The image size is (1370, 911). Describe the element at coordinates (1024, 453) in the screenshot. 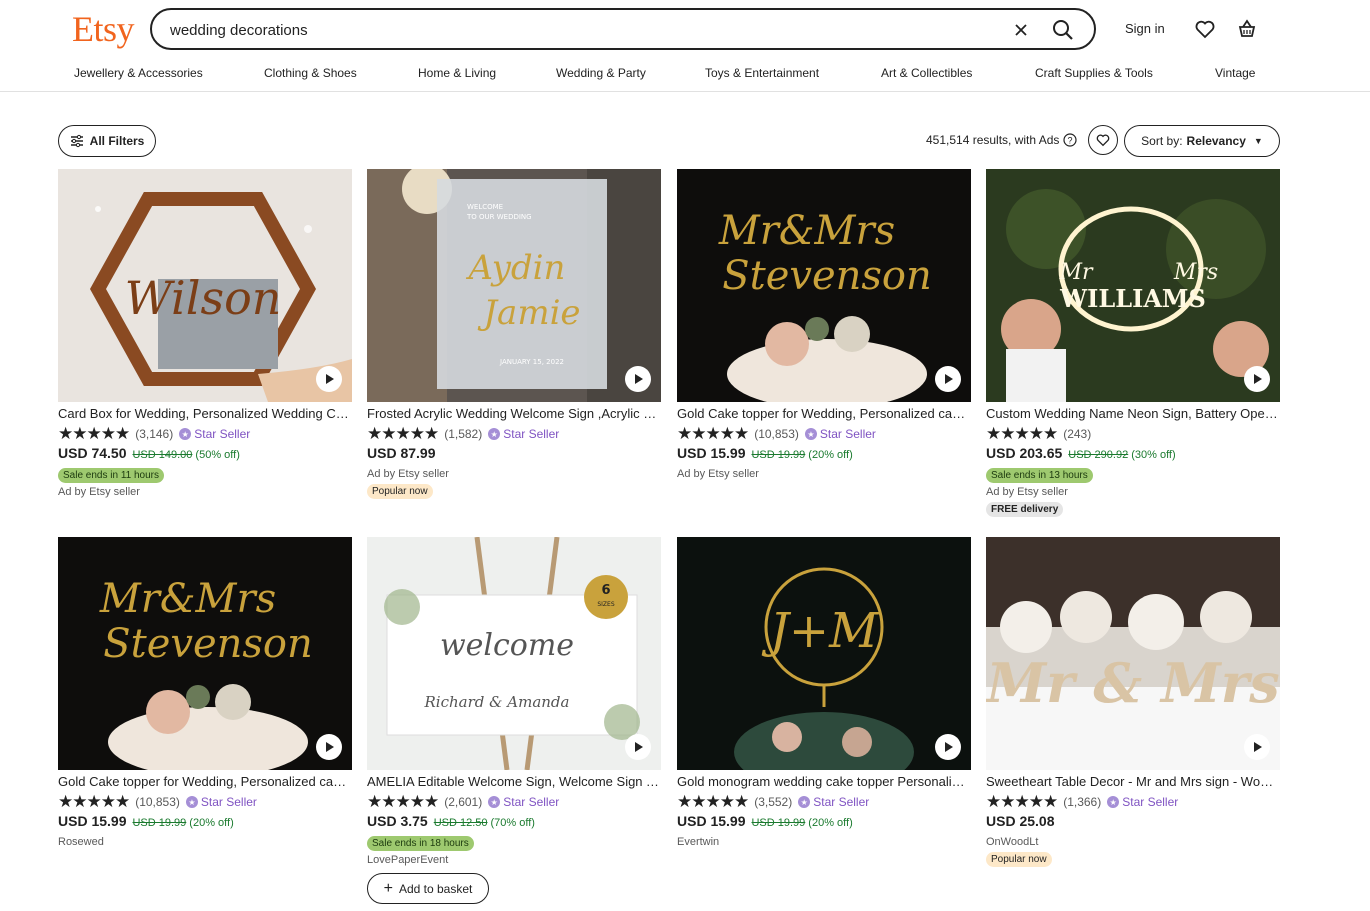

I see `sale-price: USD 203.65` at that location.